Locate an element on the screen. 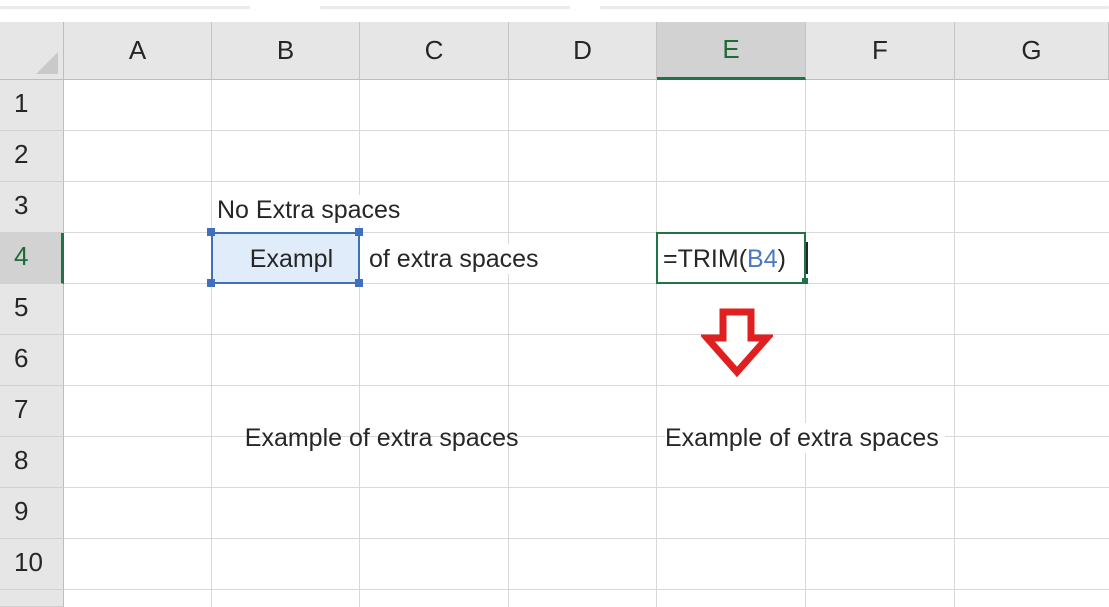  formula-input: =TRIM(B4) is located at coordinates (724, 259).